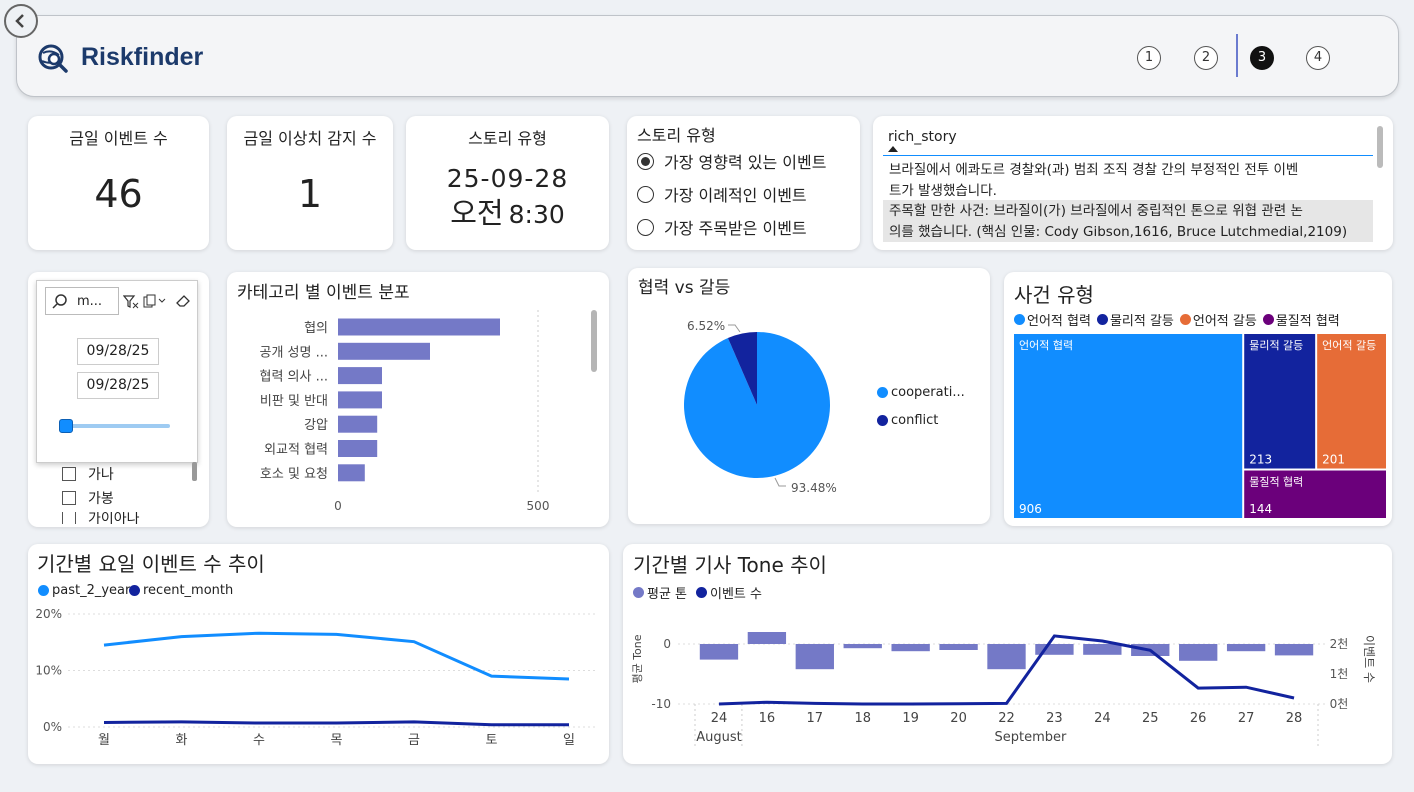 The height and width of the screenshot is (792, 1414). What do you see at coordinates (1149, 58) in the screenshot?
I see `page-1-button: 1` at bounding box center [1149, 58].